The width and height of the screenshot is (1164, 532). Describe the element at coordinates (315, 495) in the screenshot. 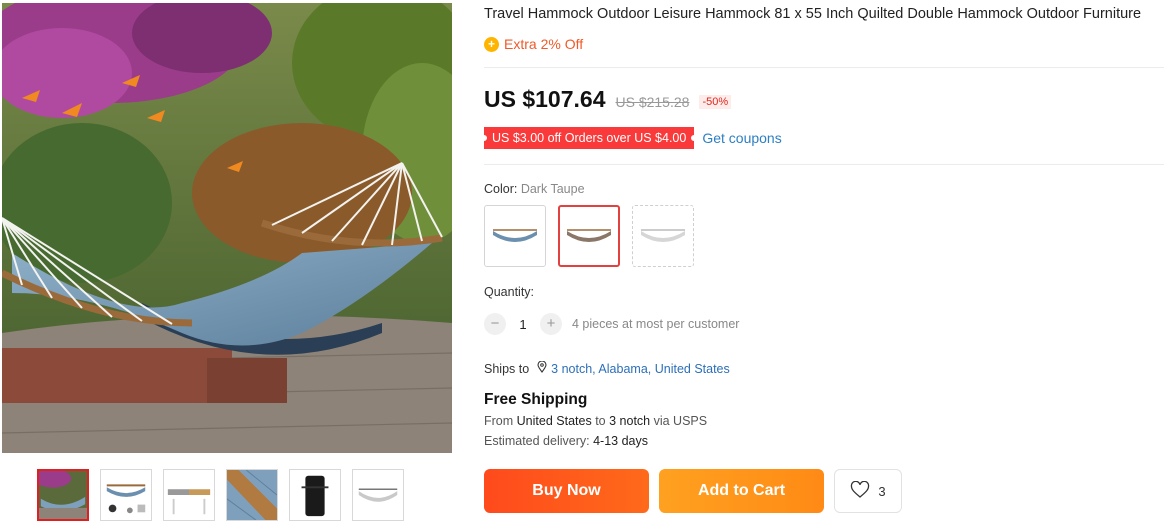

I see `thumbnail-carry-bag` at that location.